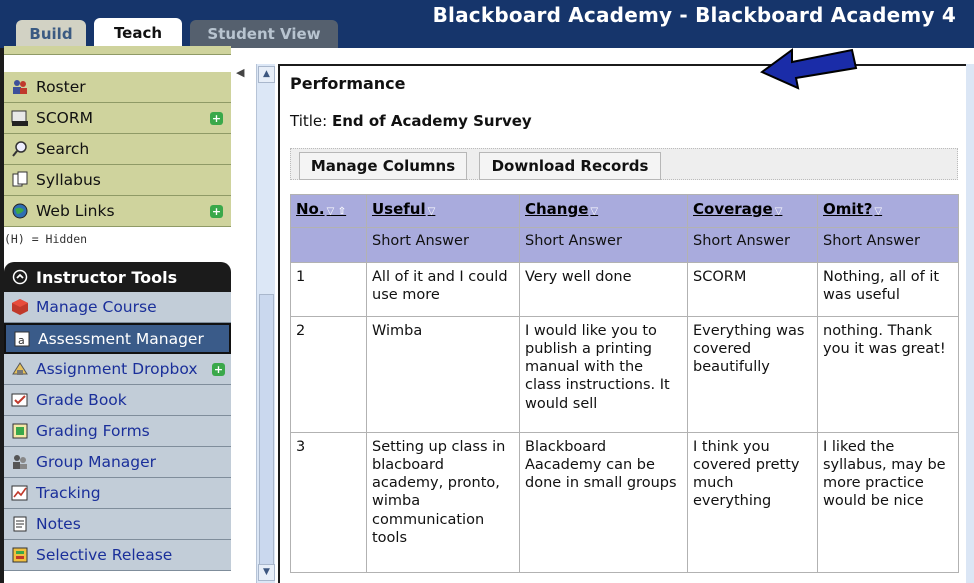 The width and height of the screenshot is (974, 583). I want to click on people-icon, so click(20, 87).